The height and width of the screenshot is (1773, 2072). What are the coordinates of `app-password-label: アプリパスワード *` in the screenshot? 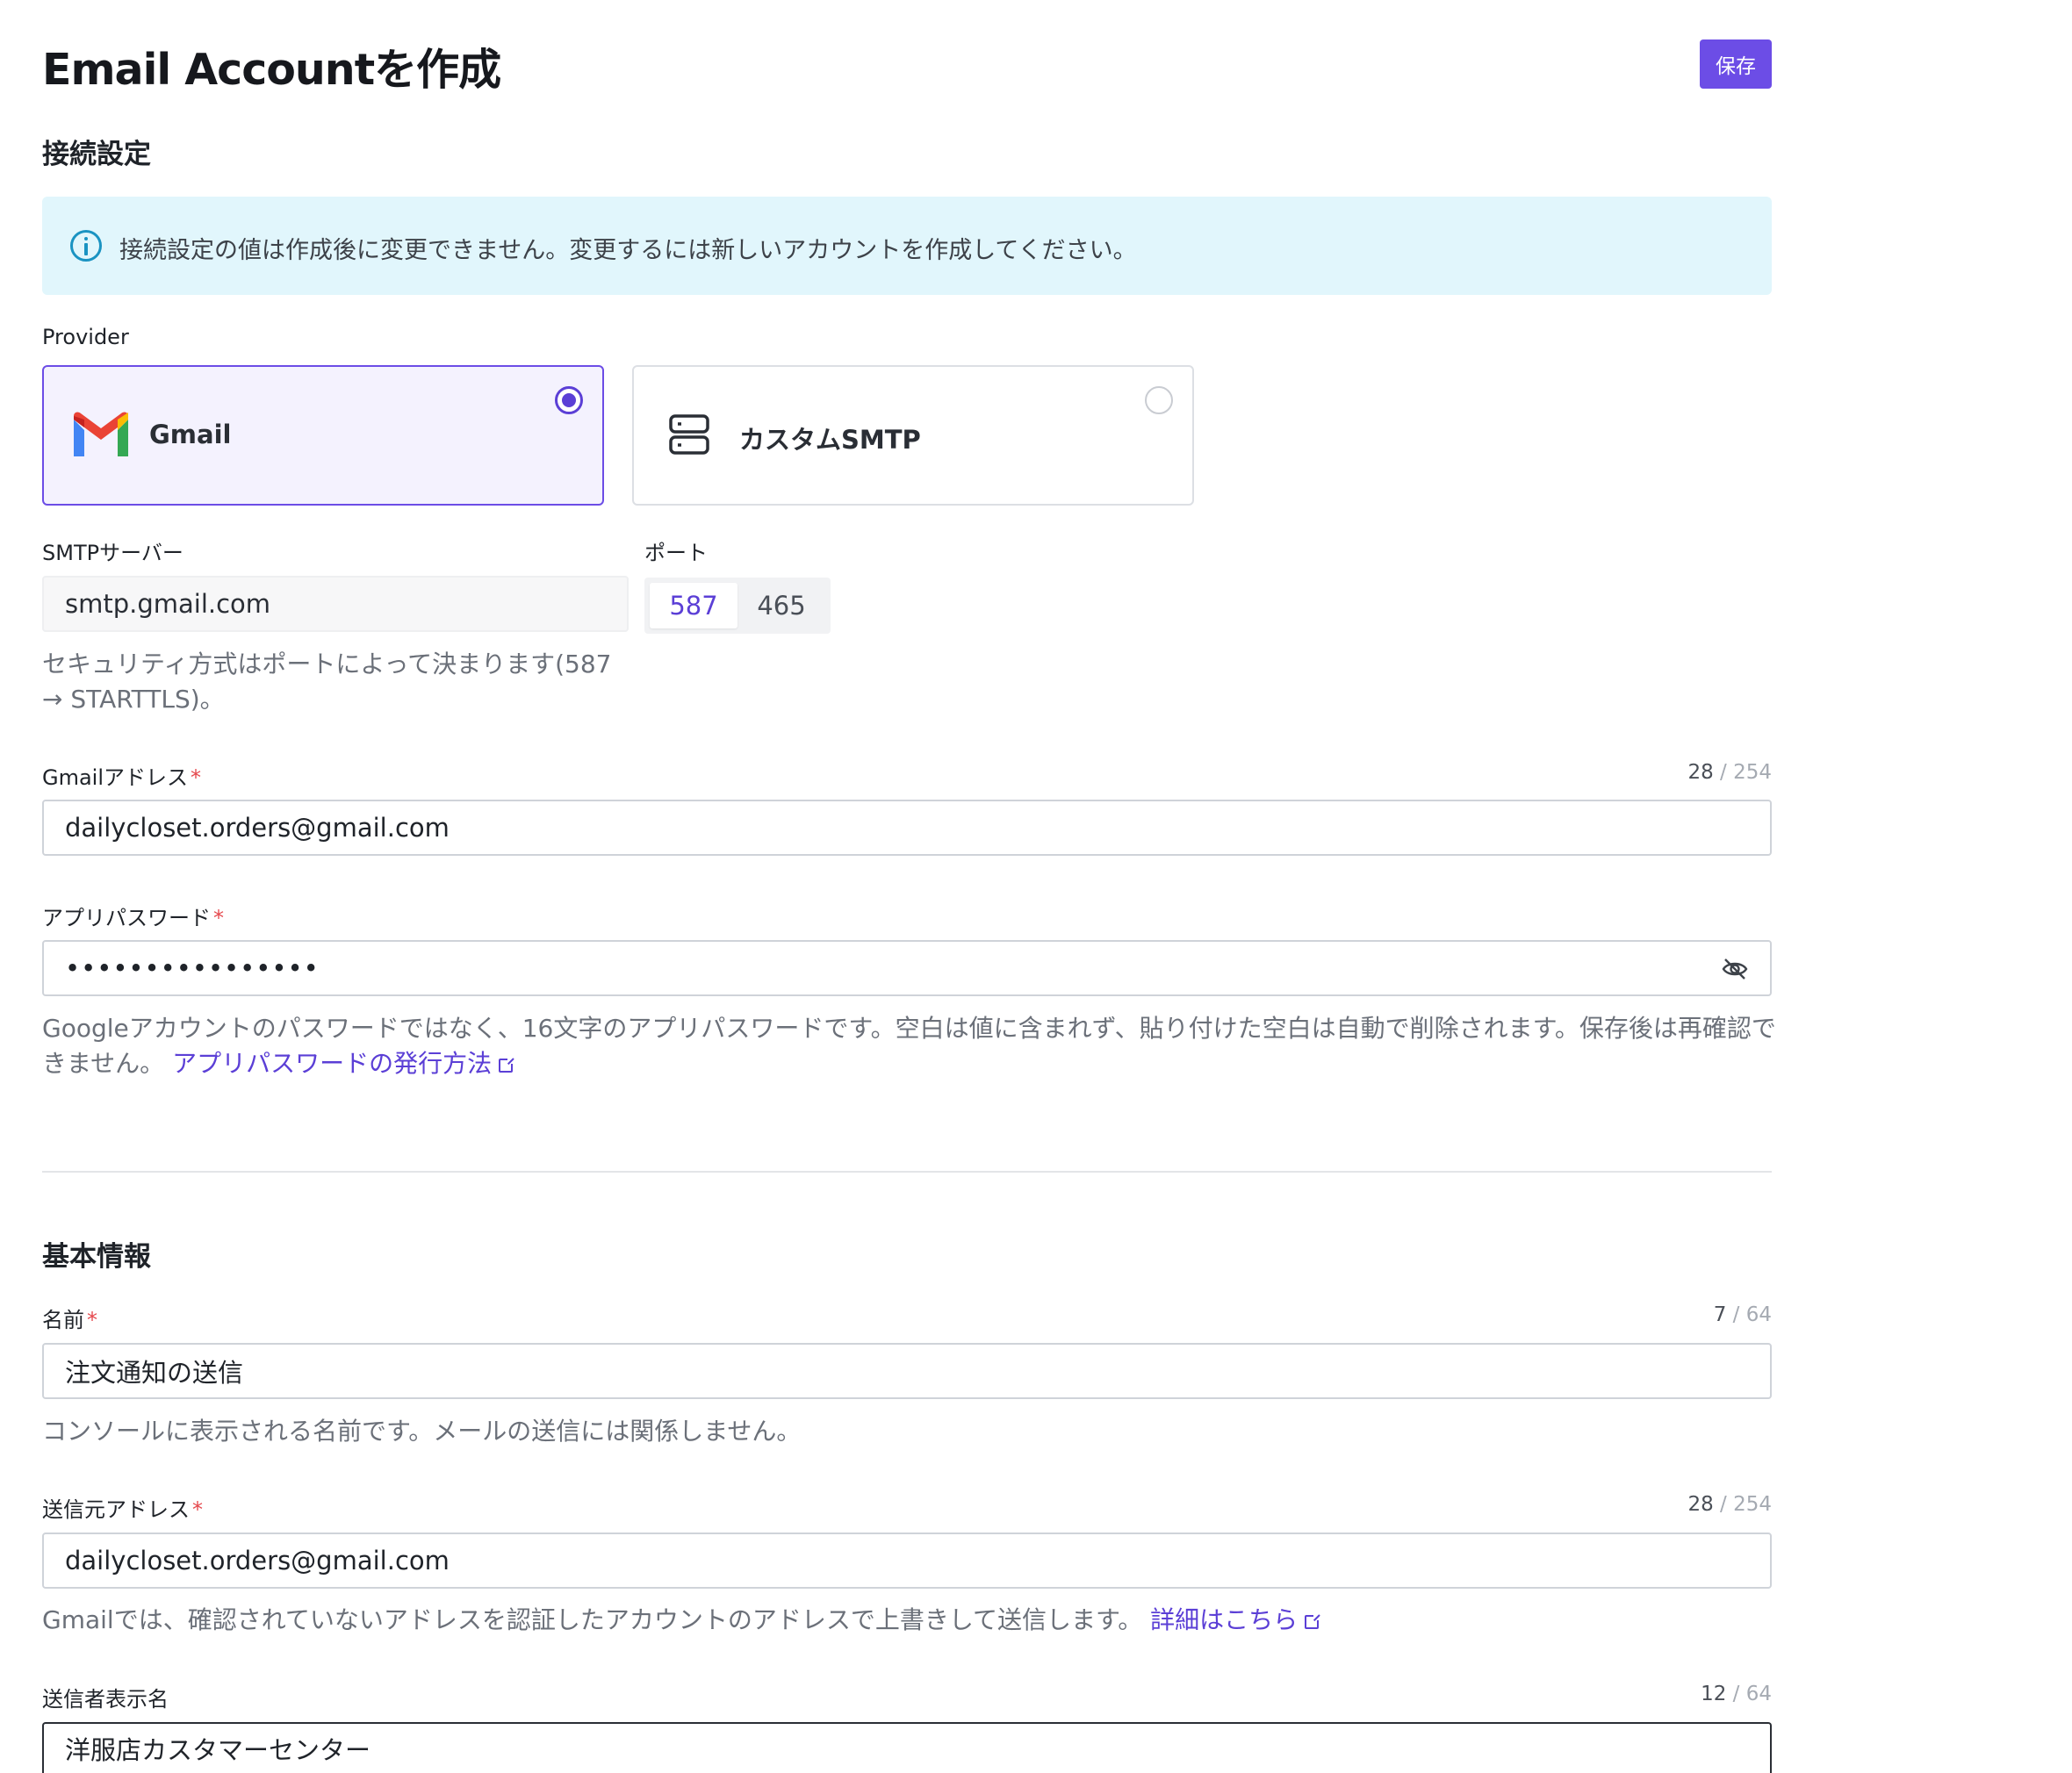 It's located at (133, 918).